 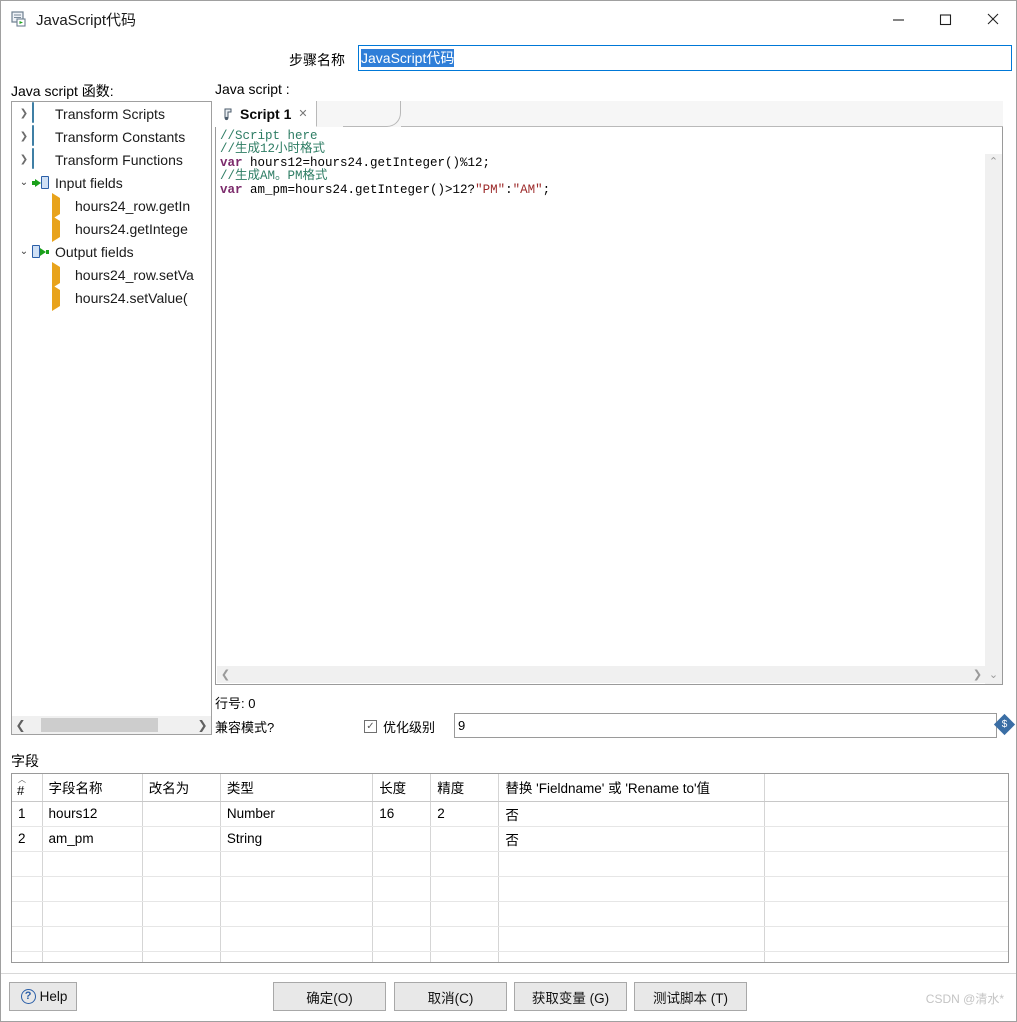 What do you see at coordinates (297, 839) in the screenshot?
I see `cell-type: String` at bounding box center [297, 839].